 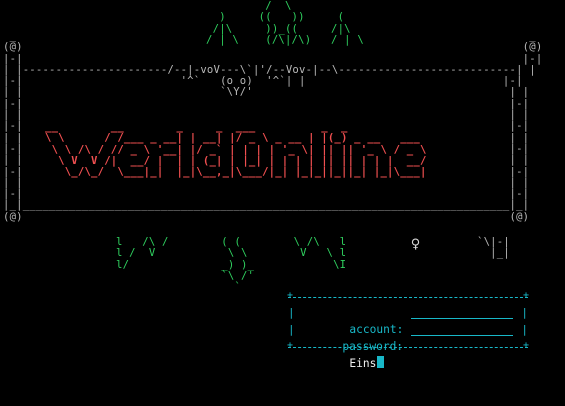 I want to click on mouse-cursor-icon: ♀, so click(x=415, y=244).